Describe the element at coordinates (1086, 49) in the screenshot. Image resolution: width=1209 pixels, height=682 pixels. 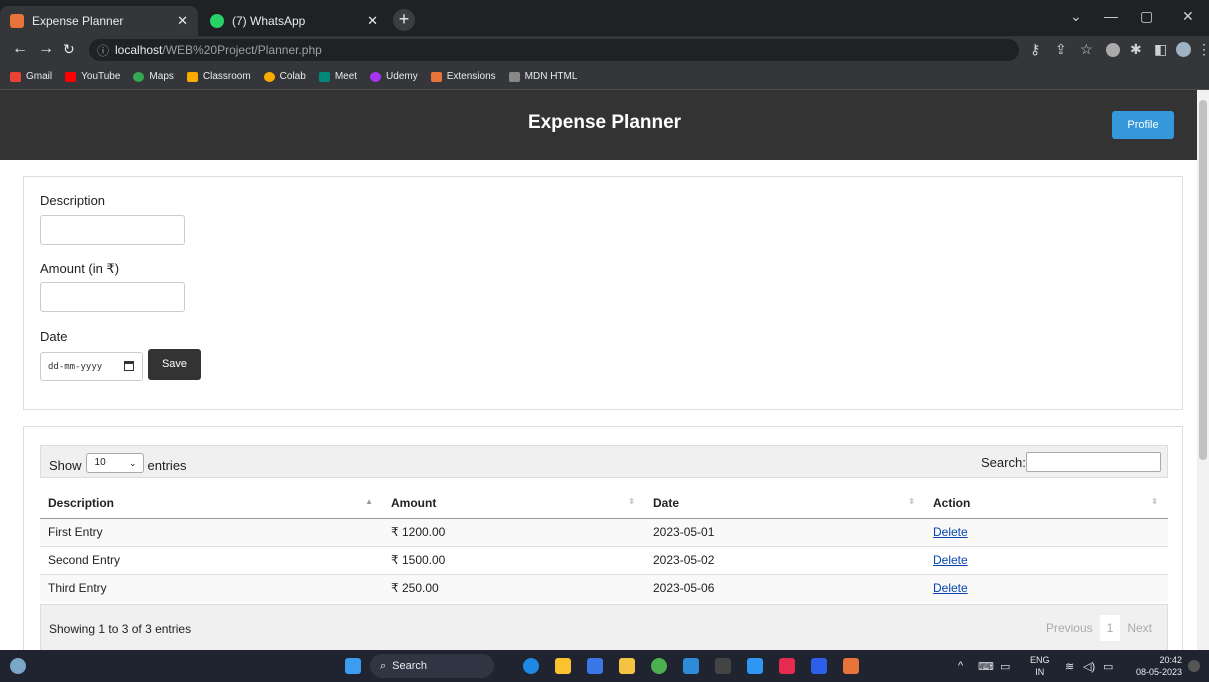
I see `star-icon: ☆` at that location.